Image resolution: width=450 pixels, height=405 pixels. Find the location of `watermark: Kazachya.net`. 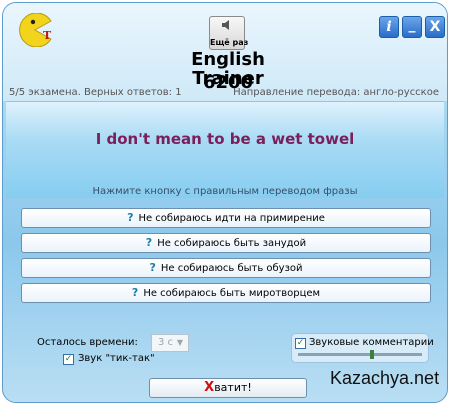

watermark: Kazachya.net is located at coordinates (385, 378).